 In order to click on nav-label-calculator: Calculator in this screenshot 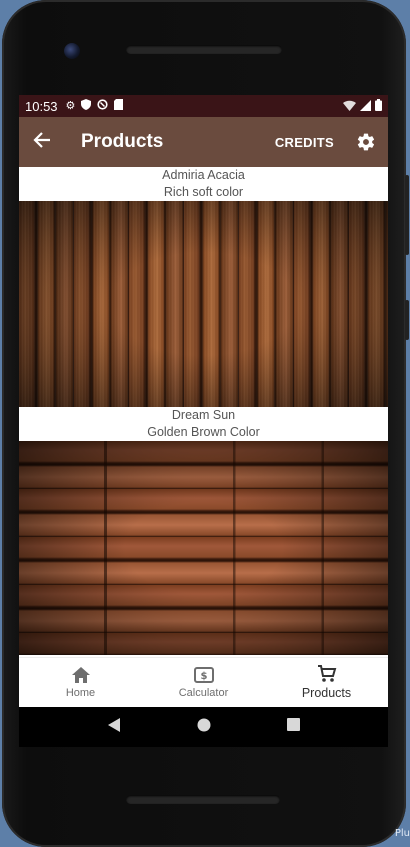, I will do `click(203, 693)`.